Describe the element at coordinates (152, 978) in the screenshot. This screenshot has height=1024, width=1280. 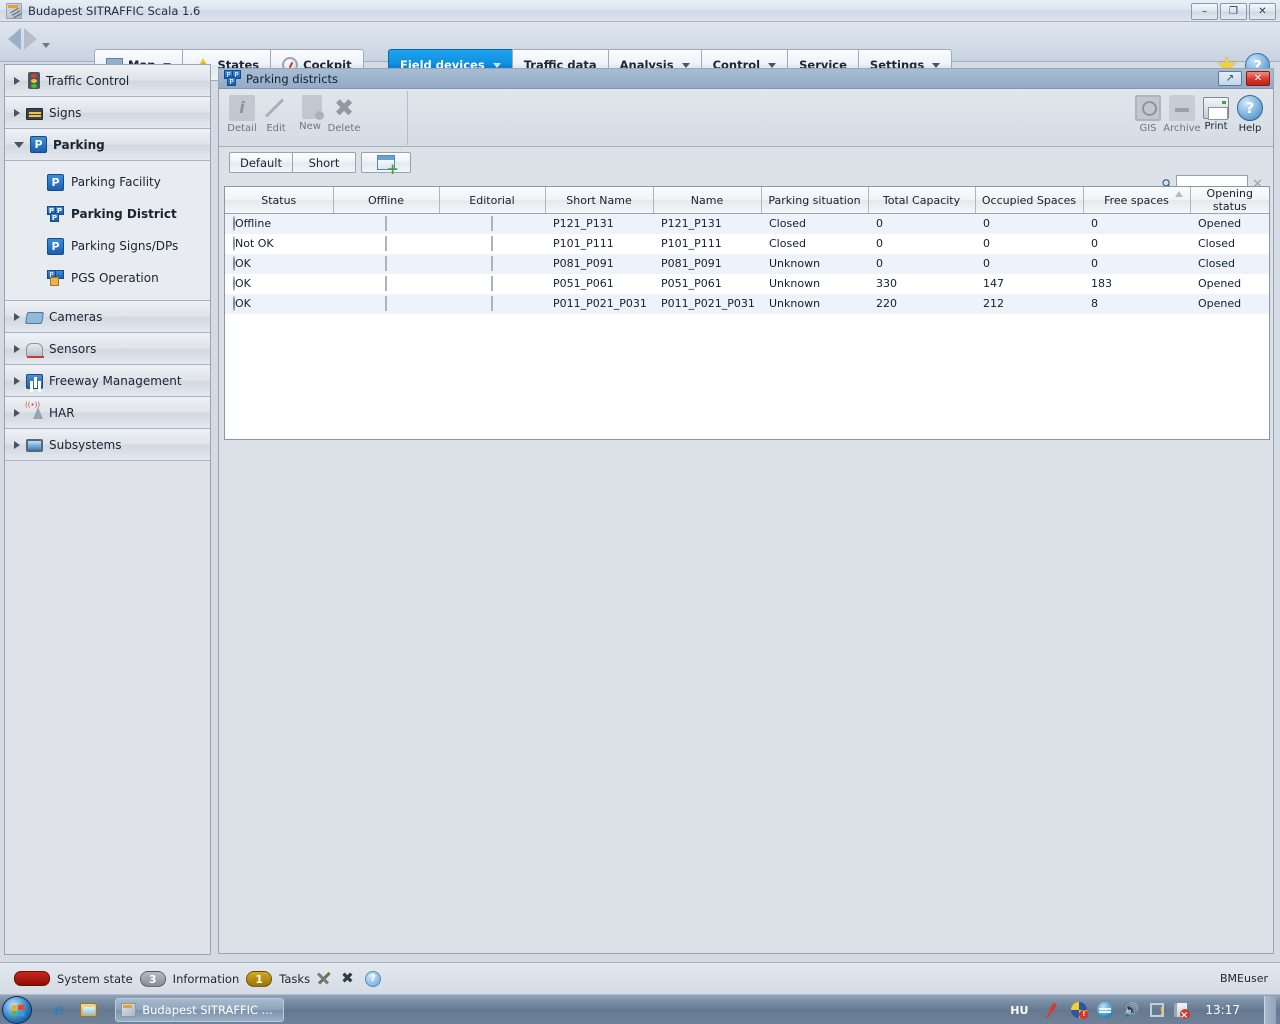
I see `information-count-badge: 3` at that location.